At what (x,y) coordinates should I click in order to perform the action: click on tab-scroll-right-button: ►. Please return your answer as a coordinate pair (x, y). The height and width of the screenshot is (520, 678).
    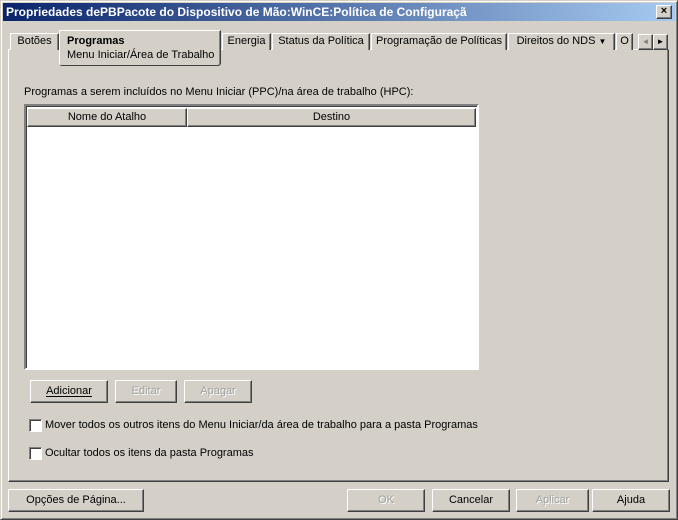
    Looking at the image, I should click on (660, 42).